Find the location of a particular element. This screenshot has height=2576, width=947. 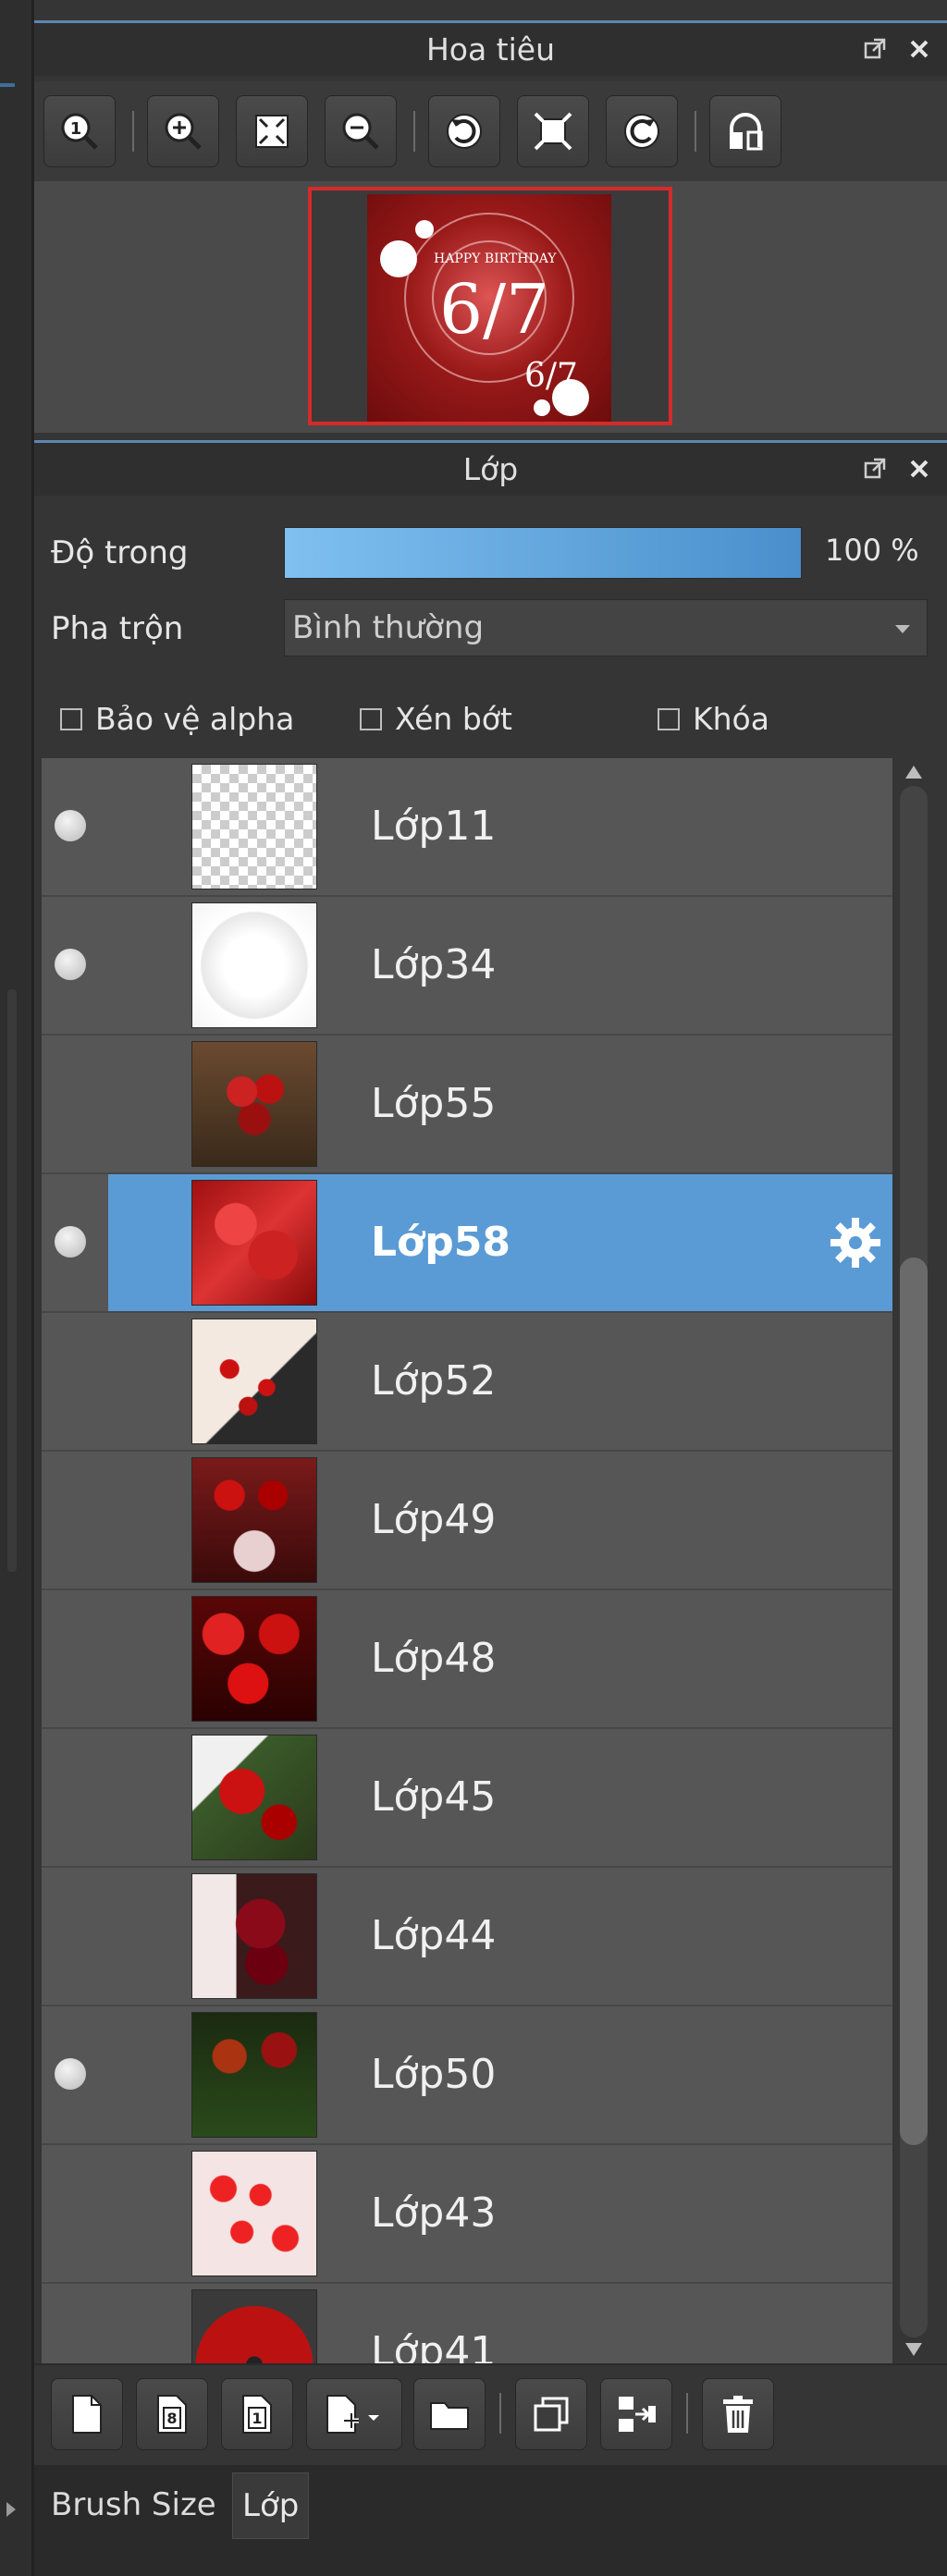

svg-text: 1 is located at coordinates (76, 129).